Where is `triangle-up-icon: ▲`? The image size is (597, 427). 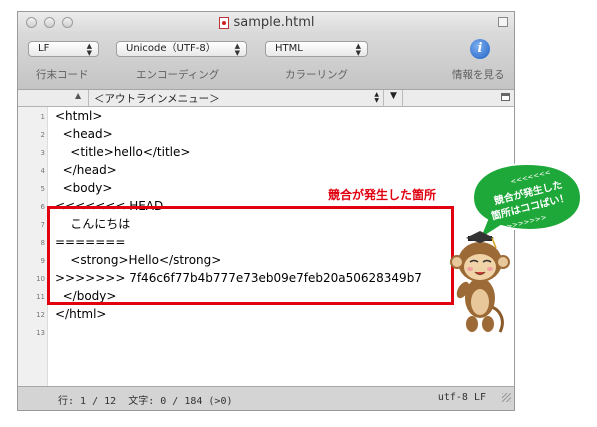 triangle-up-icon: ▲ is located at coordinates (78, 95).